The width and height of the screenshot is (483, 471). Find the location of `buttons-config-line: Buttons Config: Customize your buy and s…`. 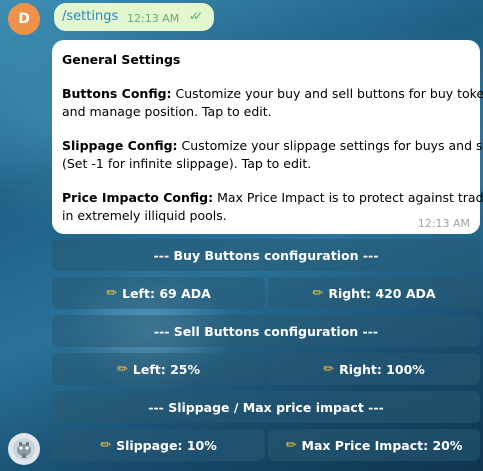

buttons-config-line: Buttons Config: Customize your buy and s… is located at coordinates (272, 93).